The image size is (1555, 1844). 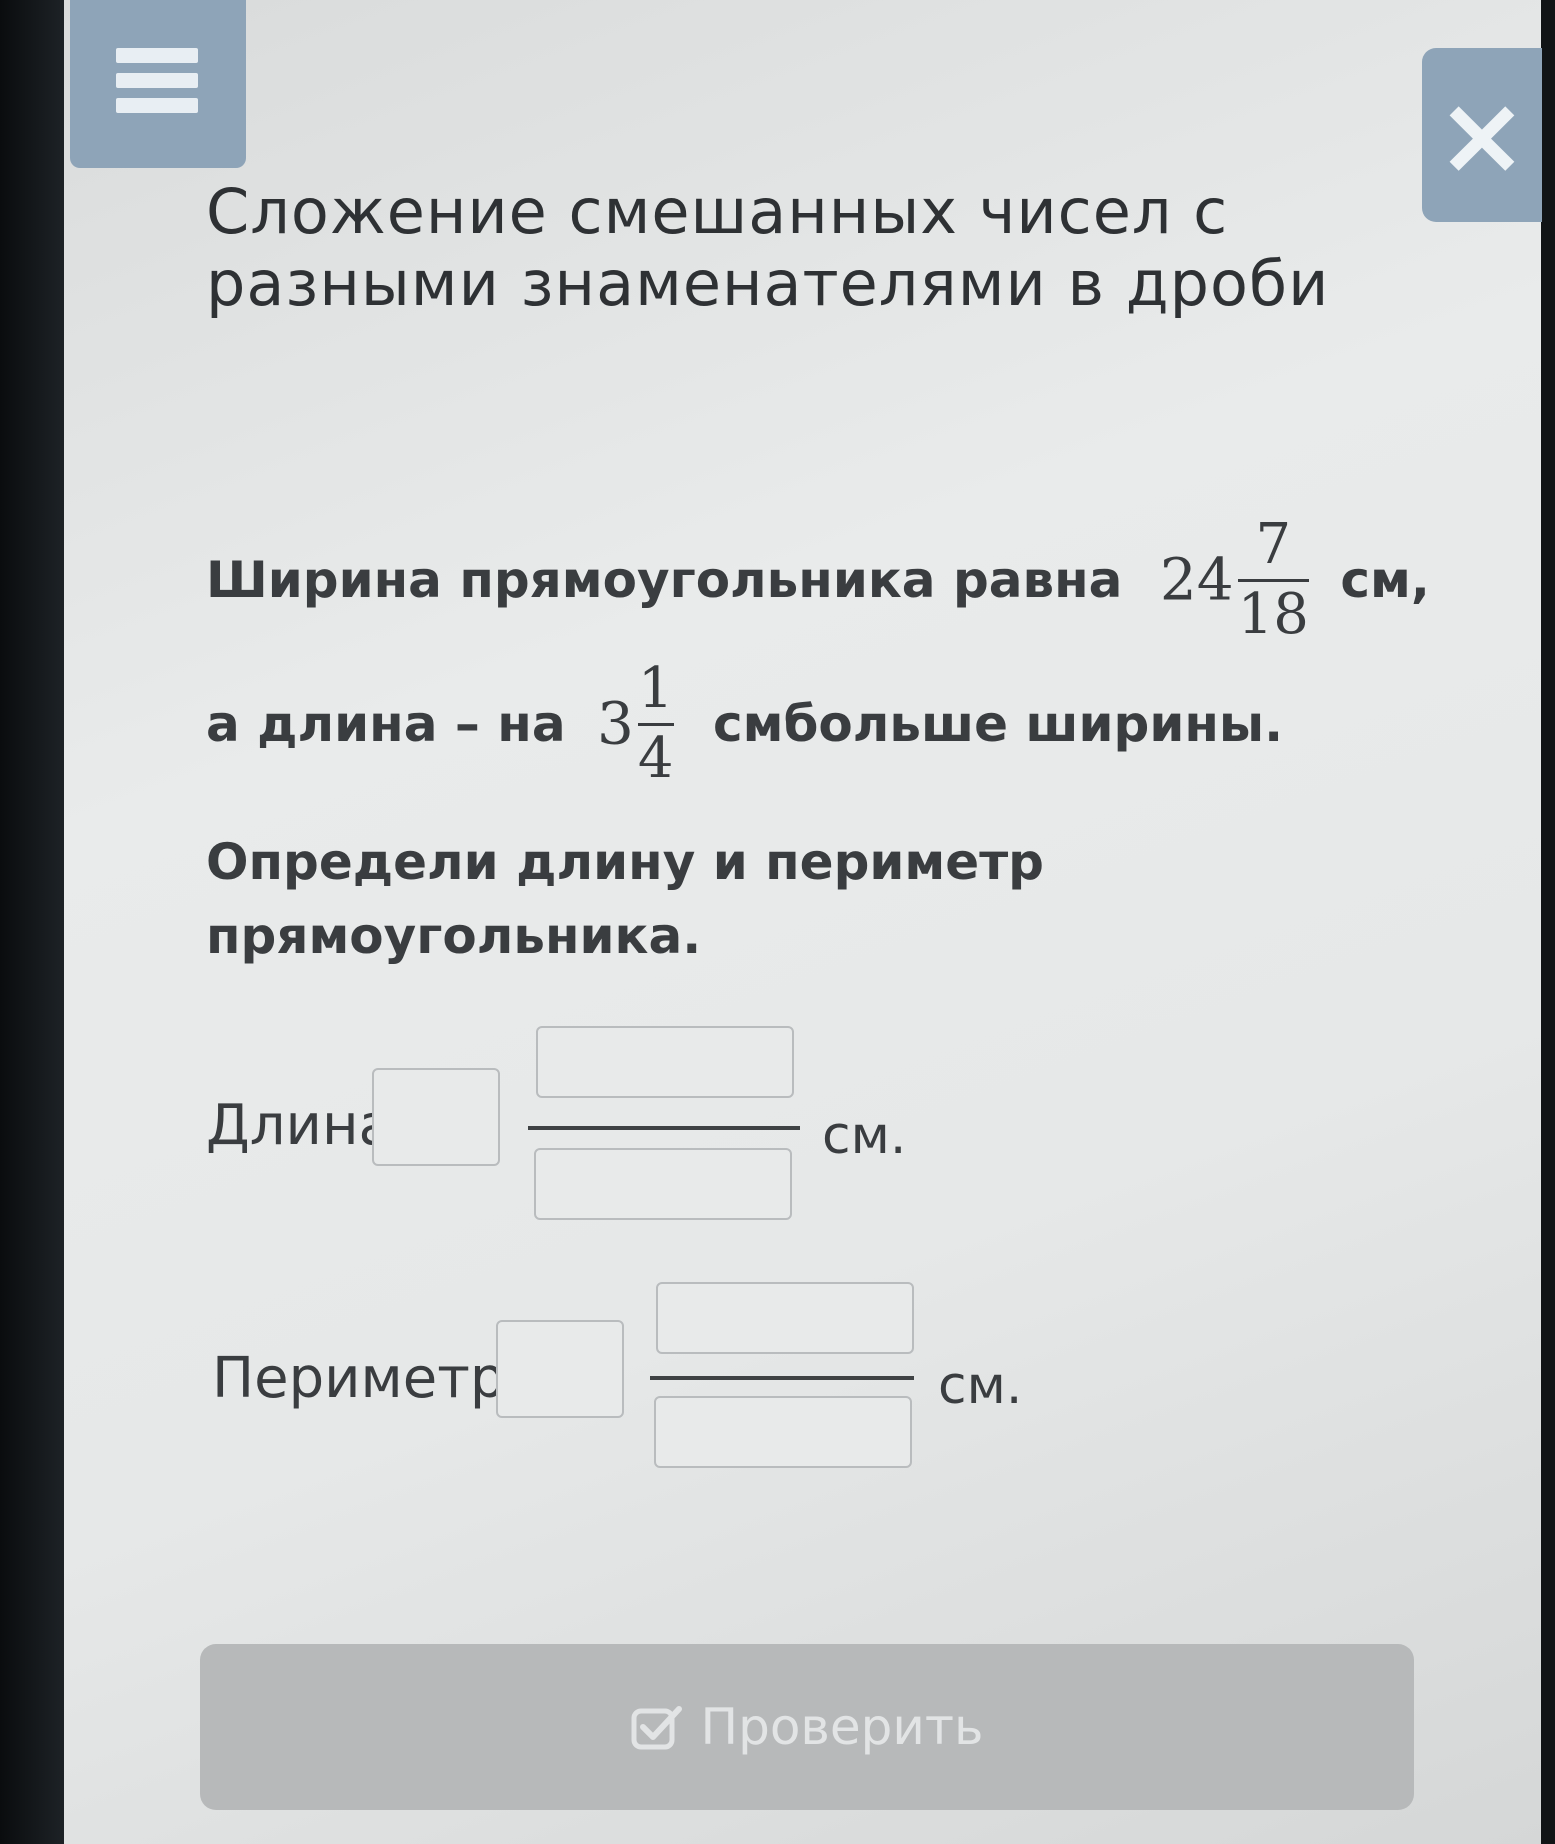 What do you see at coordinates (1273, 614) in the screenshot?
I see `width-denominator: 18` at bounding box center [1273, 614].